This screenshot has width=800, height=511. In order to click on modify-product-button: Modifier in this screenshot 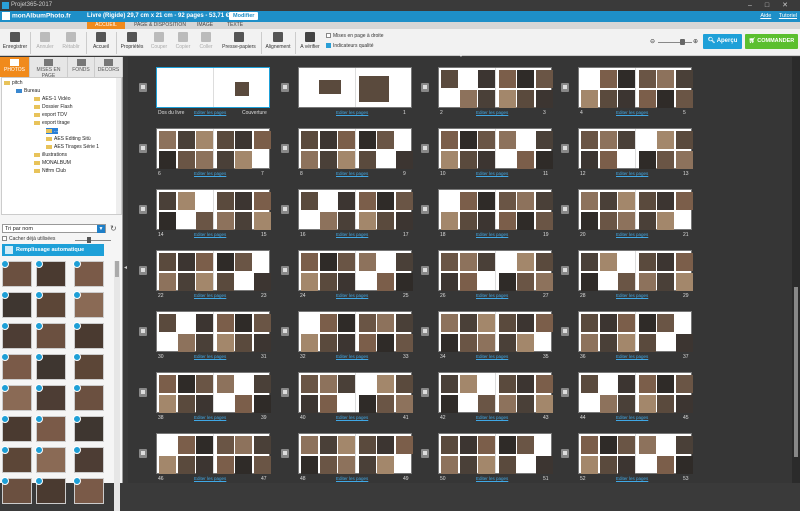, I will do `click(244, 16)`.